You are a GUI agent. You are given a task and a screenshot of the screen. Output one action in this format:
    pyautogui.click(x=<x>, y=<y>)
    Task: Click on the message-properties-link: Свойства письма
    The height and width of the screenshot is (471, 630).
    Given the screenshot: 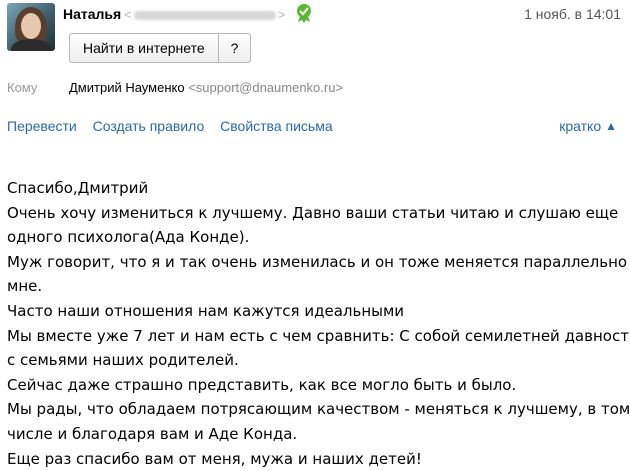 What is the action you would take?
    pyautogui.click(x=276, y=126)
    